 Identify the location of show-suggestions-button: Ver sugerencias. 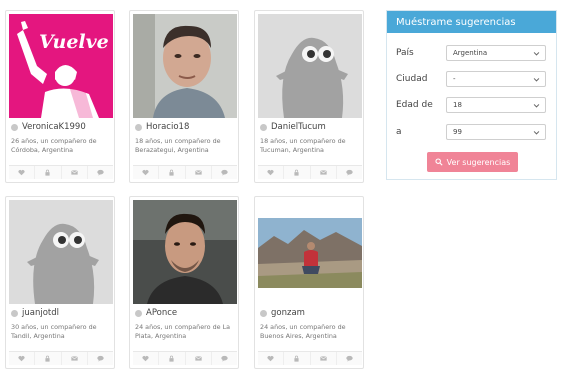
(472, 162).